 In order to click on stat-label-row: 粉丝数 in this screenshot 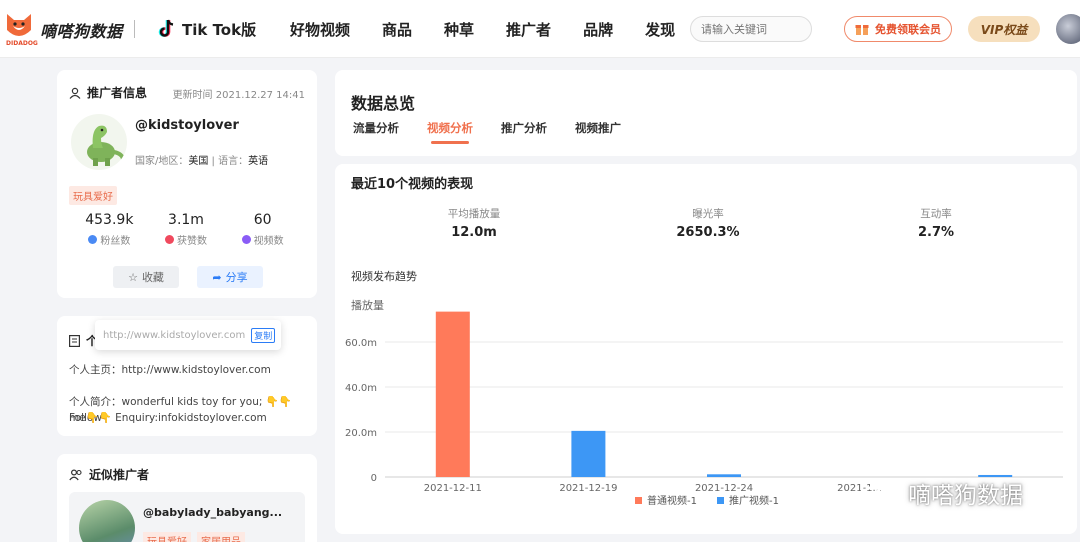, I will do `click(109, 239)`.